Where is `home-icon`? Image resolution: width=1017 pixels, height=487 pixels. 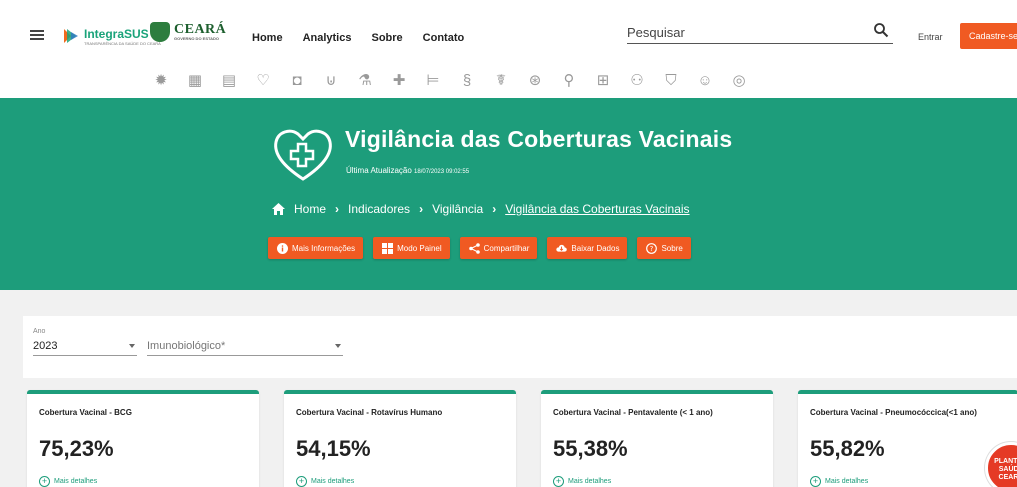 home-icon is located at coordinates (278, 209).